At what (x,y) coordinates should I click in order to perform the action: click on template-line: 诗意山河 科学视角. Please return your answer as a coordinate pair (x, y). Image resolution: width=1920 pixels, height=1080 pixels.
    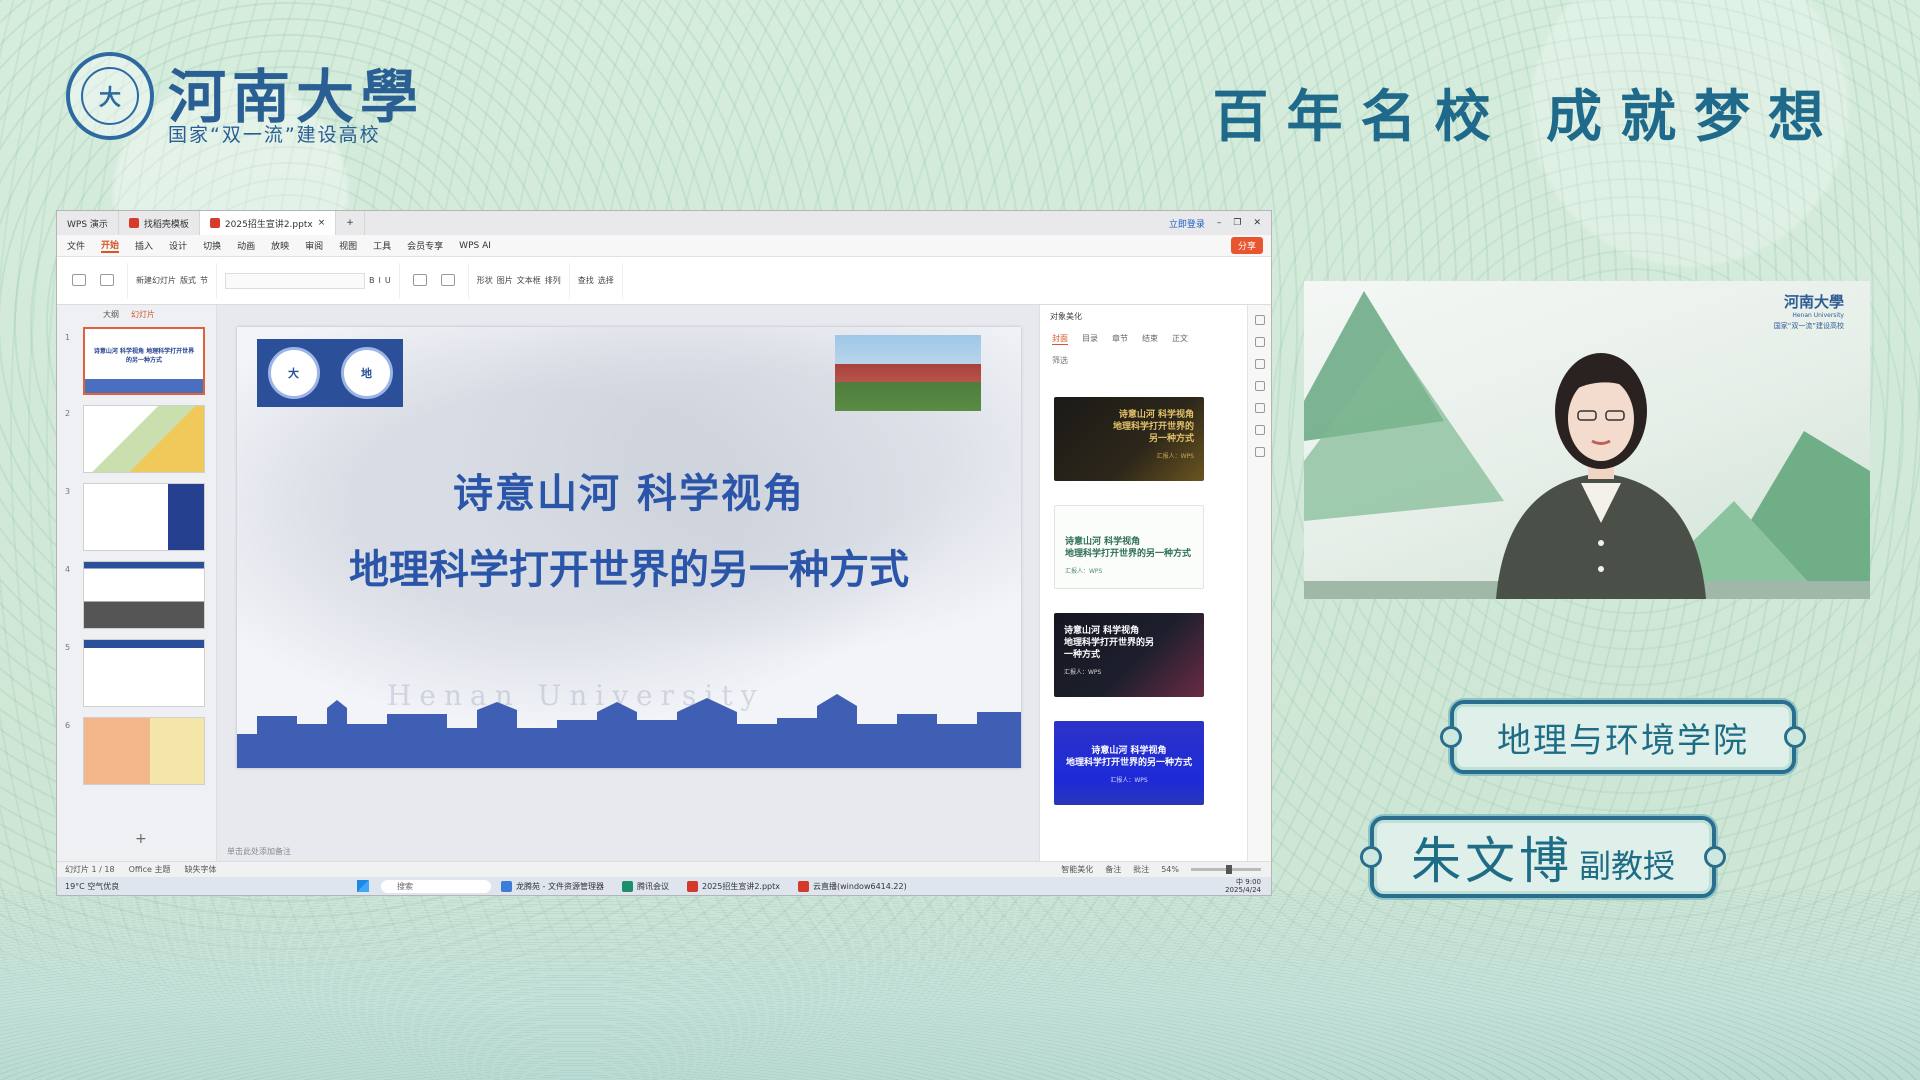
    Looking at the image, I should click on (1103, 542).